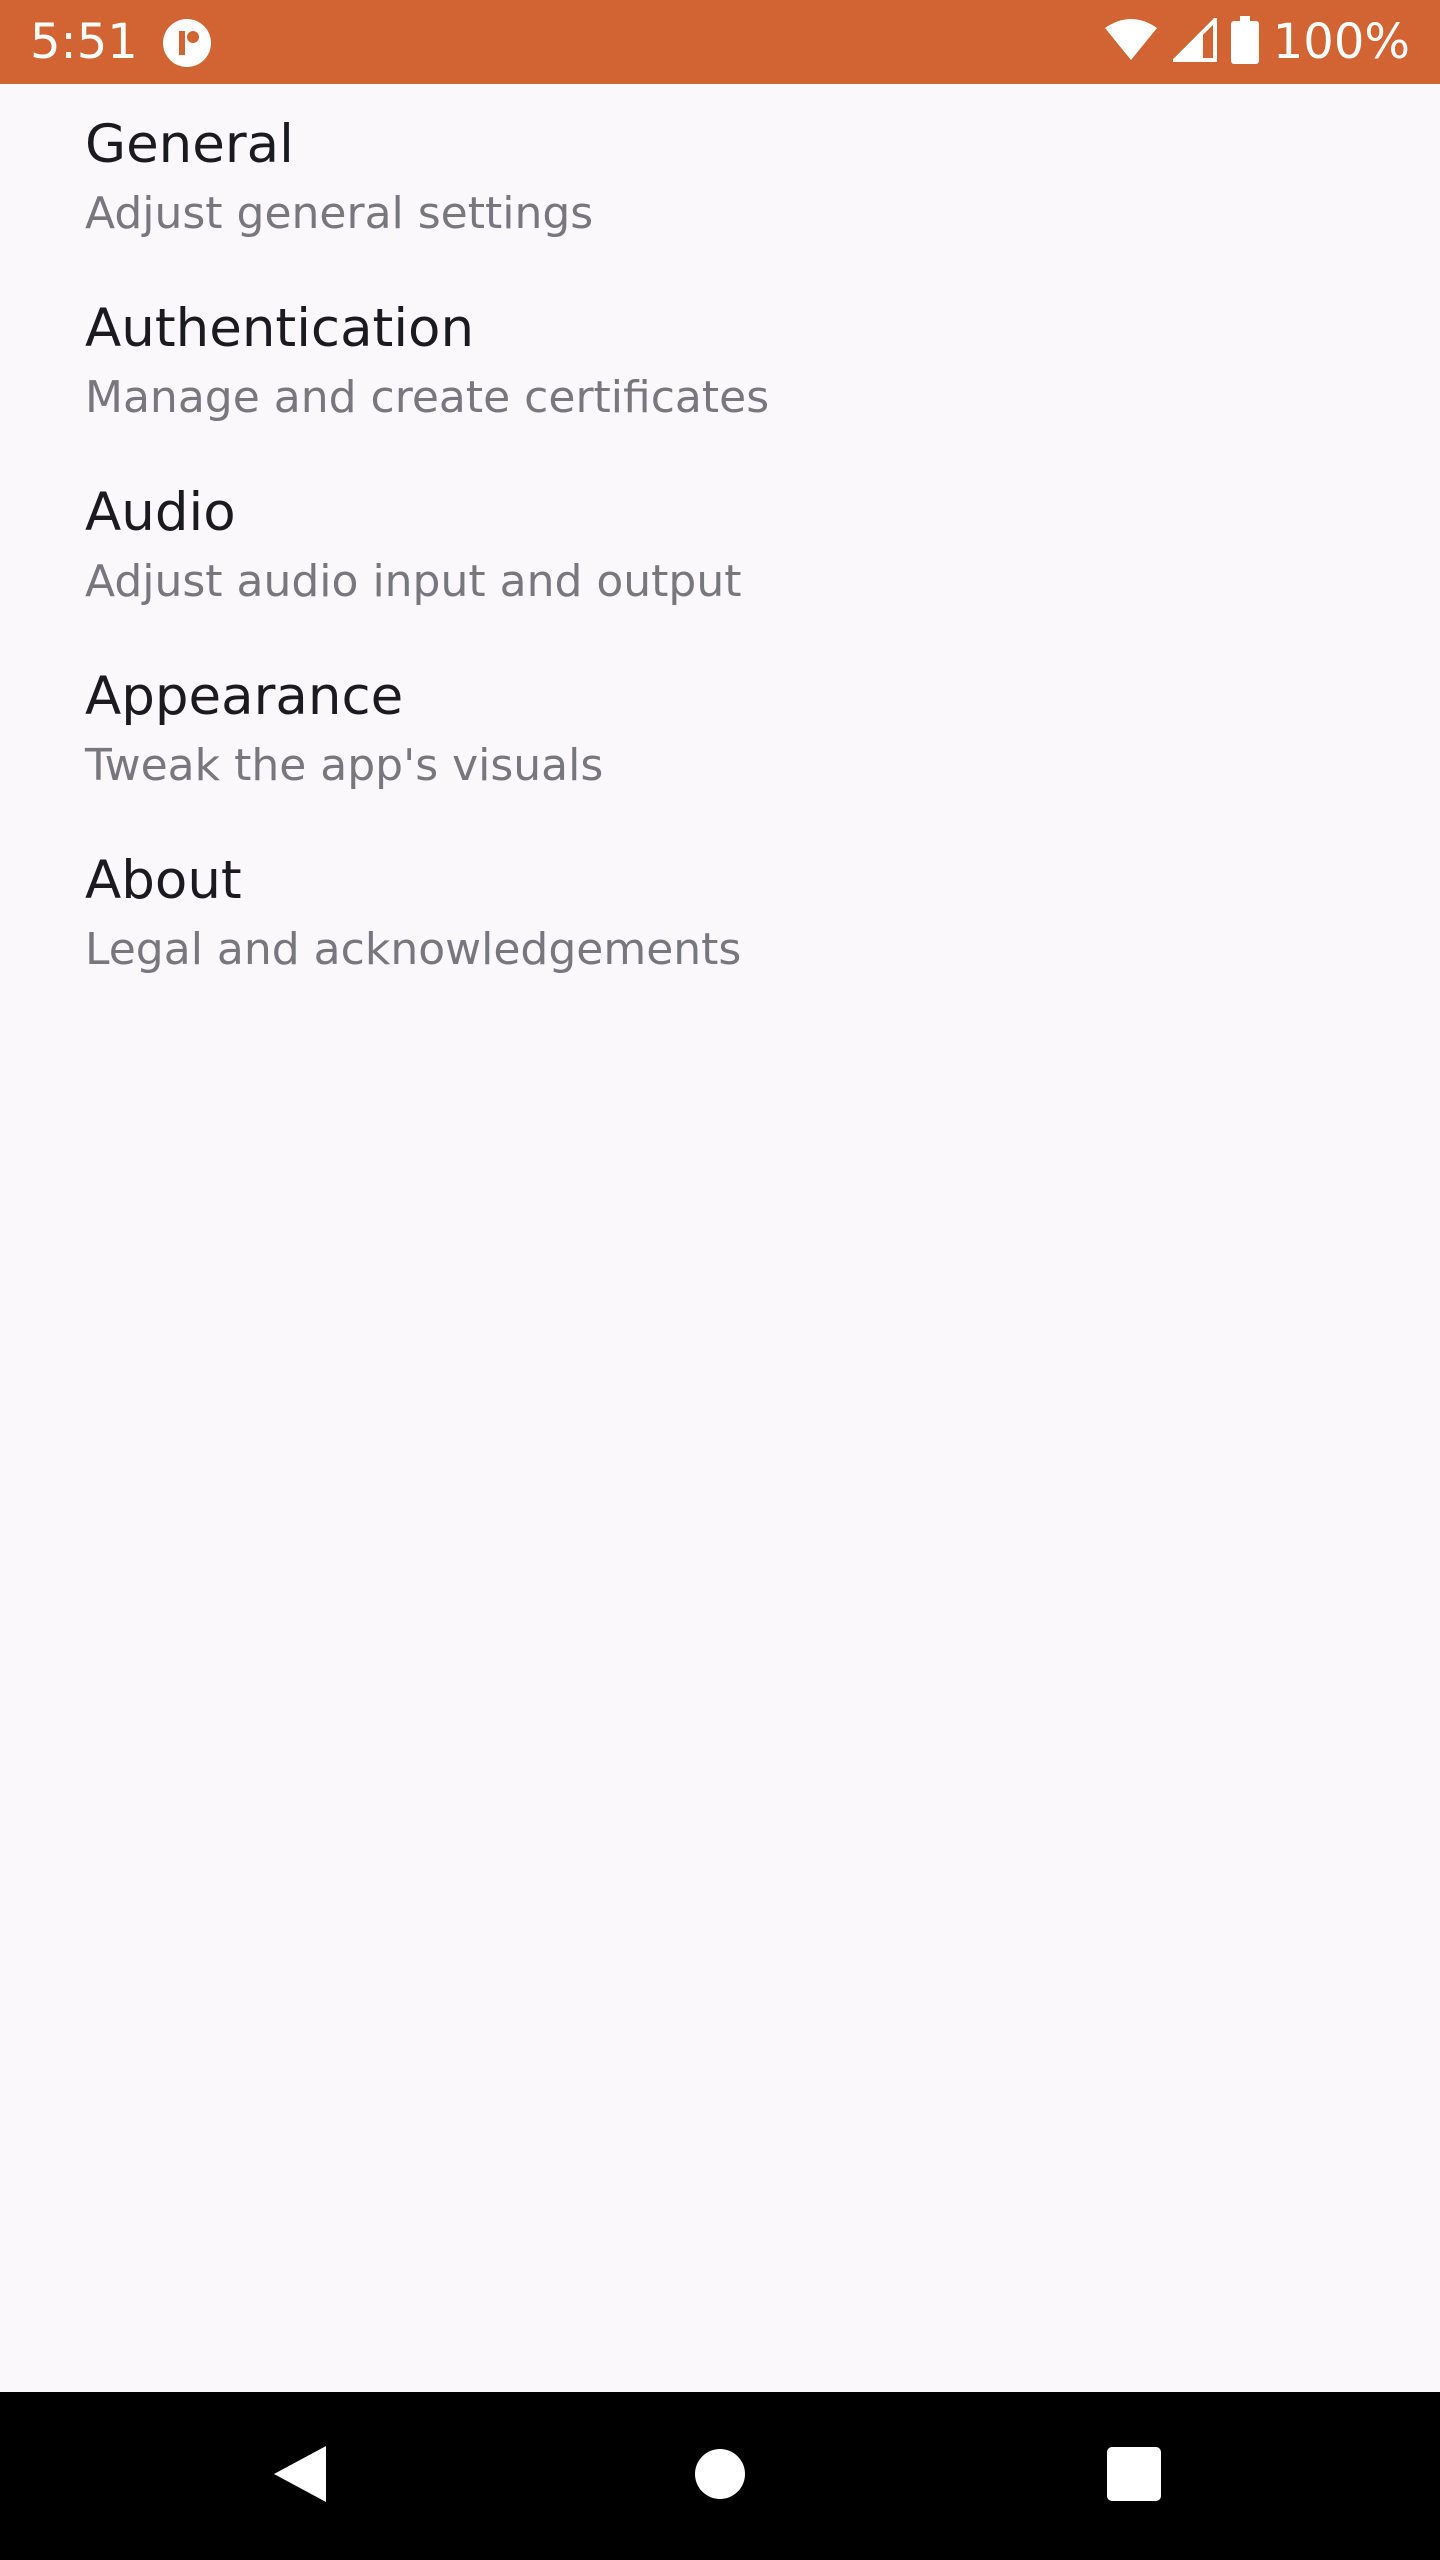 The height and width of the screenshot is (2560, 1440). I want to click on settings-item-subtitle: Legal and acknowledgements, so click(413, 949).